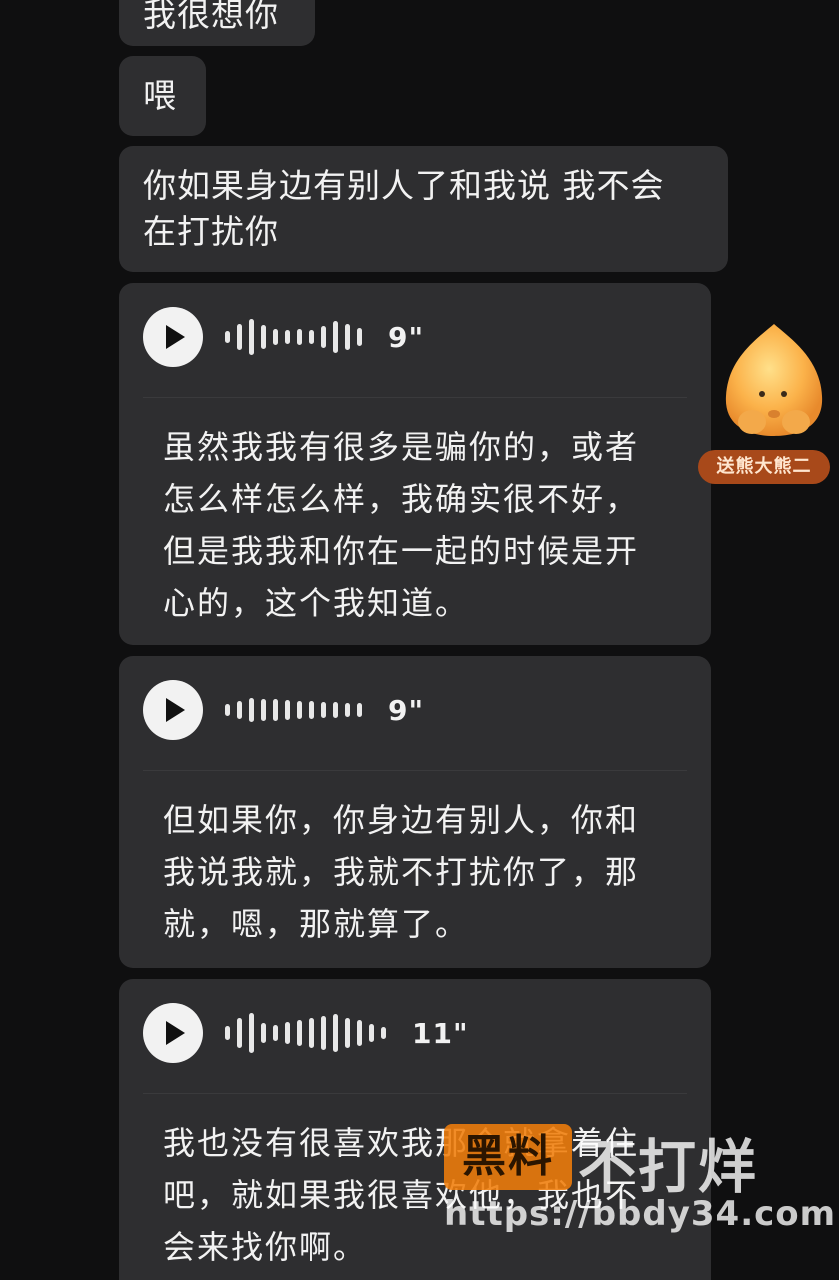 The height and width of the screenshot is (1280, 839). Describe the element at coordinates (401, 447) in the screenshot. I see `transcript-line: 虽然我我有很多是骗你的，或者` at that location.